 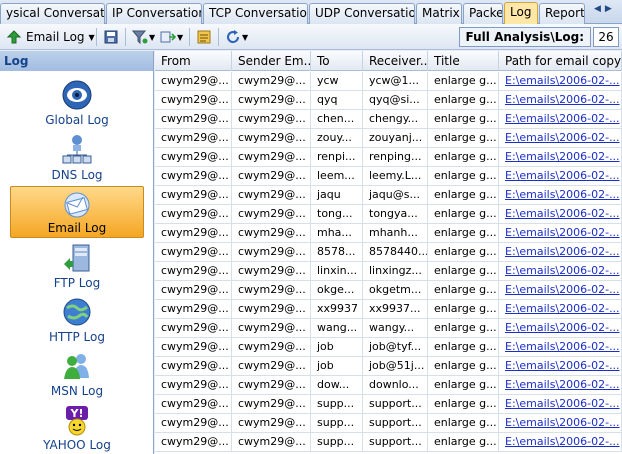 I want to click on save-button, so click(x=111, y=37).